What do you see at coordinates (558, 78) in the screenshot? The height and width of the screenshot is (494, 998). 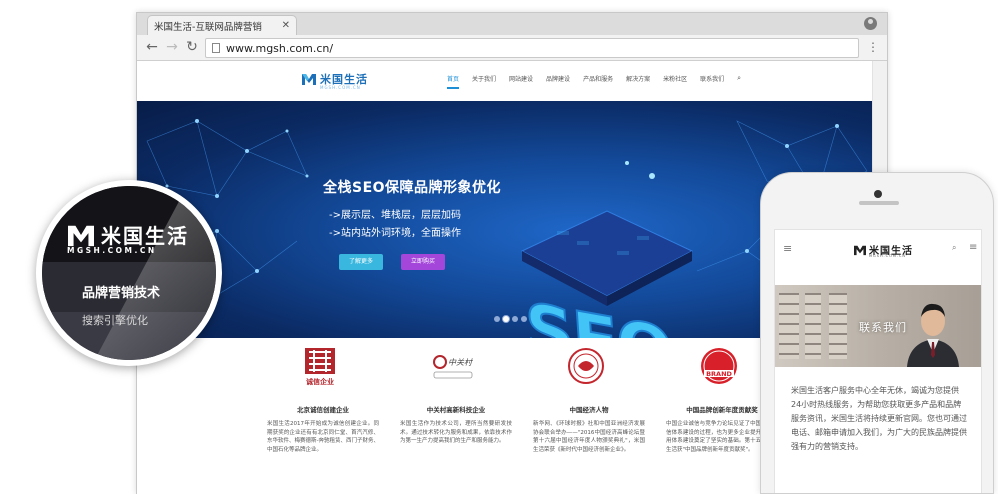 I see `nav-brand: 品牌建设` at bounding box center [558, 78].